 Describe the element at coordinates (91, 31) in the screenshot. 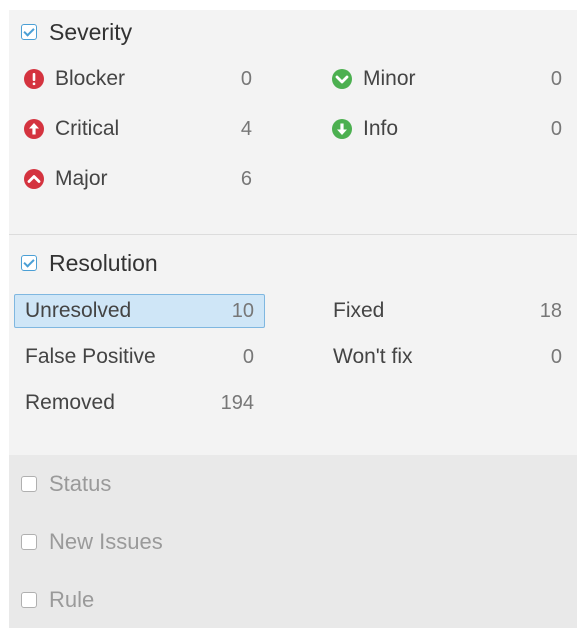

I see `severity-title: Severity` at that location.